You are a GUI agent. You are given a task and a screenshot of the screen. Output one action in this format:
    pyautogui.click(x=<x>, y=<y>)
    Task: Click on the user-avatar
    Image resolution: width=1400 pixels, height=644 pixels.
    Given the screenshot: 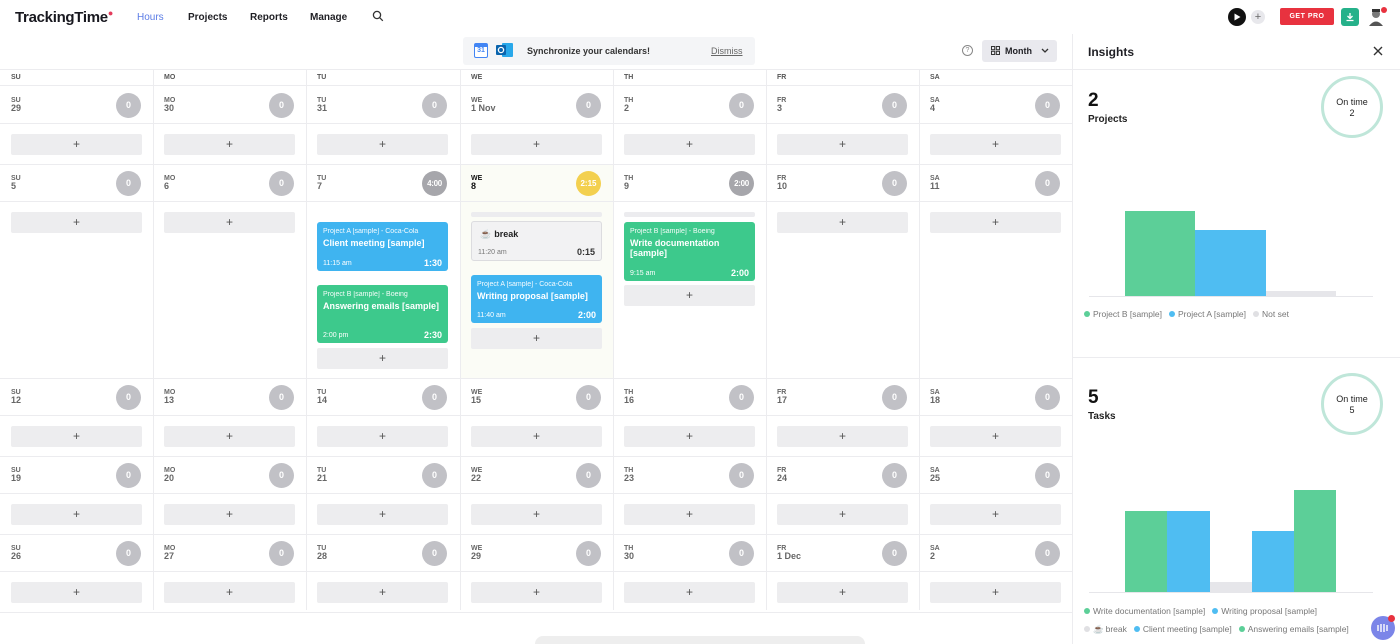 What is the action you would take?
    pyautogui.click(x=1377, y=17)
    